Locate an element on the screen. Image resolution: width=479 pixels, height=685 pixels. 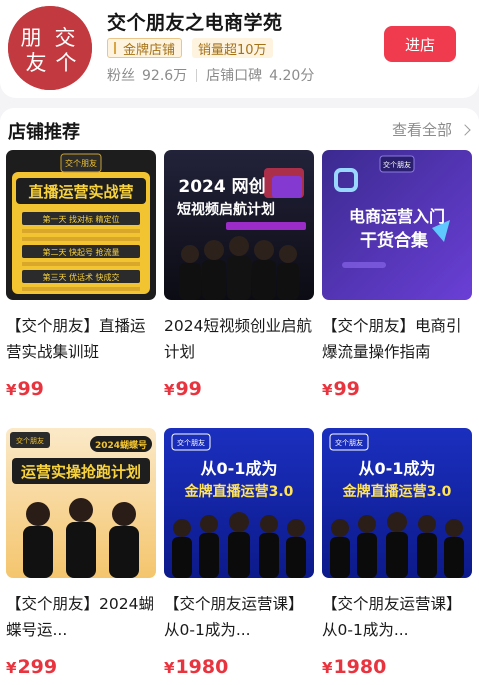
chevron-right-icon is located at coordinates (465, 129).